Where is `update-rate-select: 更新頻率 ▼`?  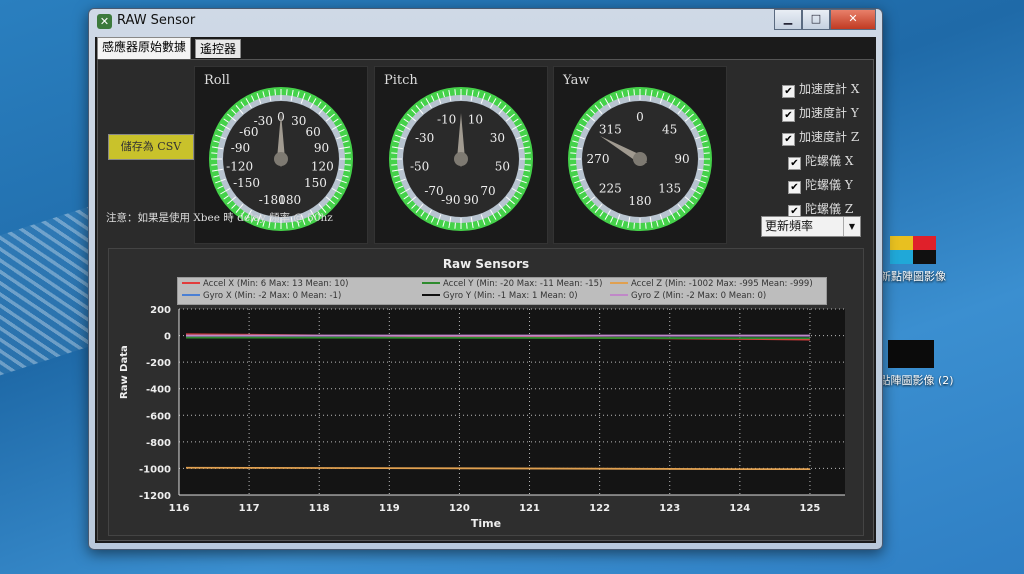 update-rate-select: 更新頻率 ▼ is located at coordinates (811, 226).